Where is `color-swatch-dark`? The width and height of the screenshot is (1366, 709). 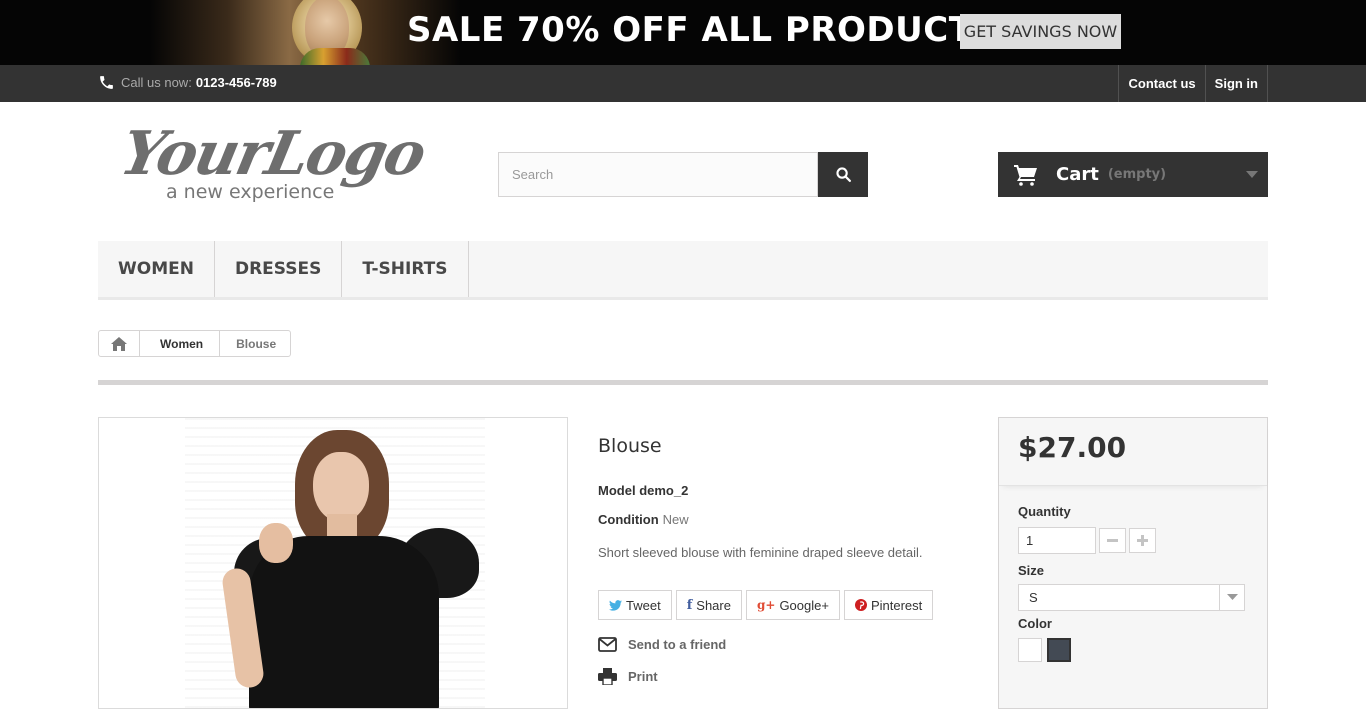 color-swatch-dark is located at coordinates (1059, 650).